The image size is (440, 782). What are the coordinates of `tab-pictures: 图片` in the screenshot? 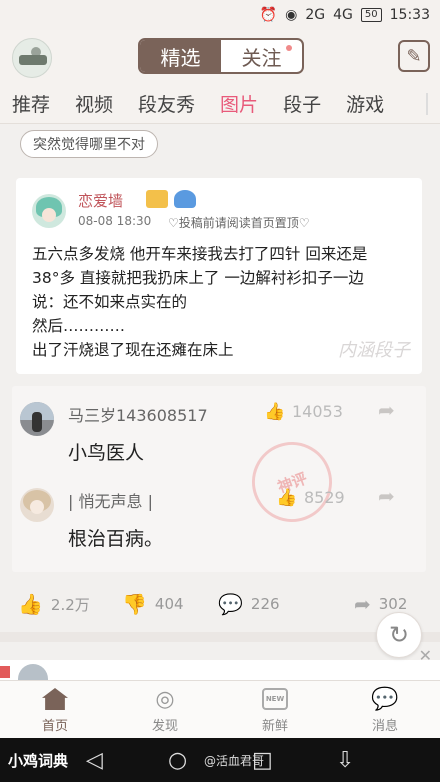 It's located at (239, 103).